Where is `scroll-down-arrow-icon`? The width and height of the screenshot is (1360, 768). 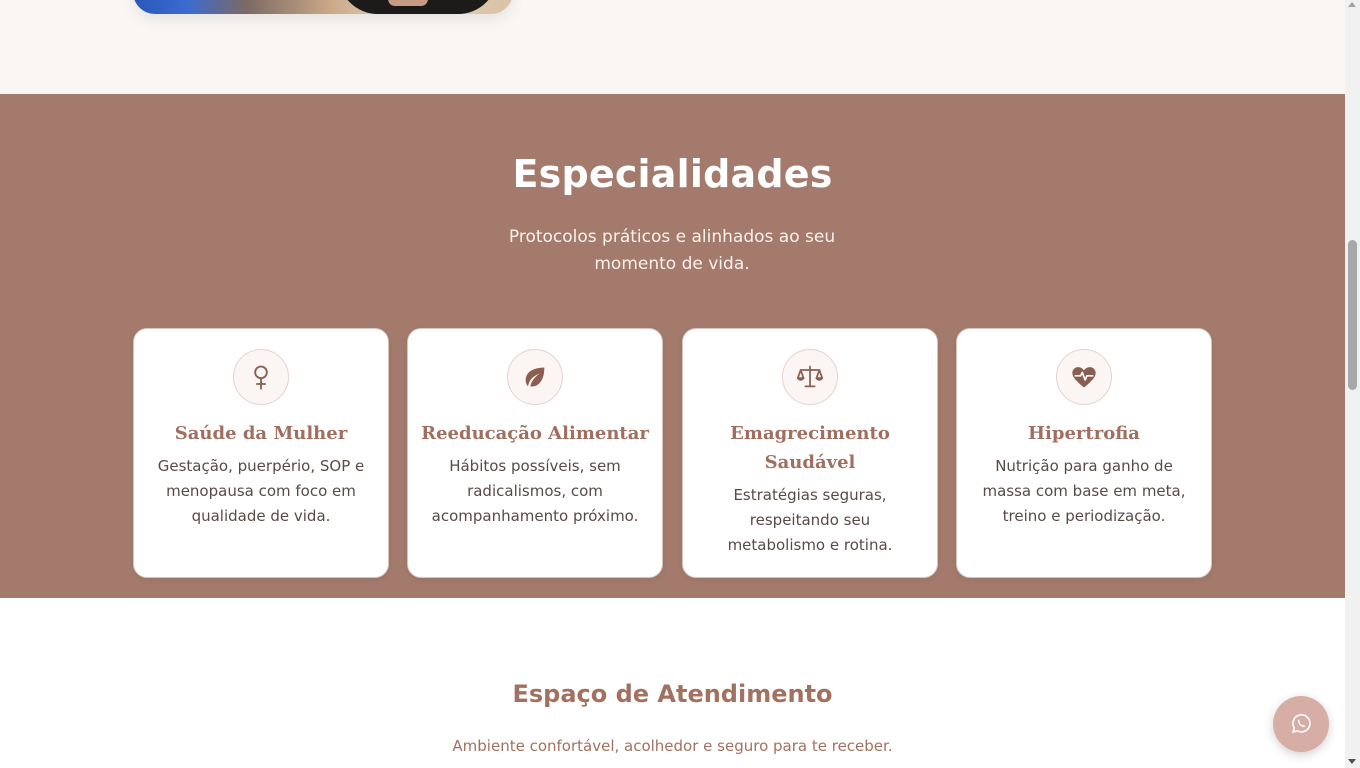
scroll-down-arrow-icon is located at coordinates (1352, 761).